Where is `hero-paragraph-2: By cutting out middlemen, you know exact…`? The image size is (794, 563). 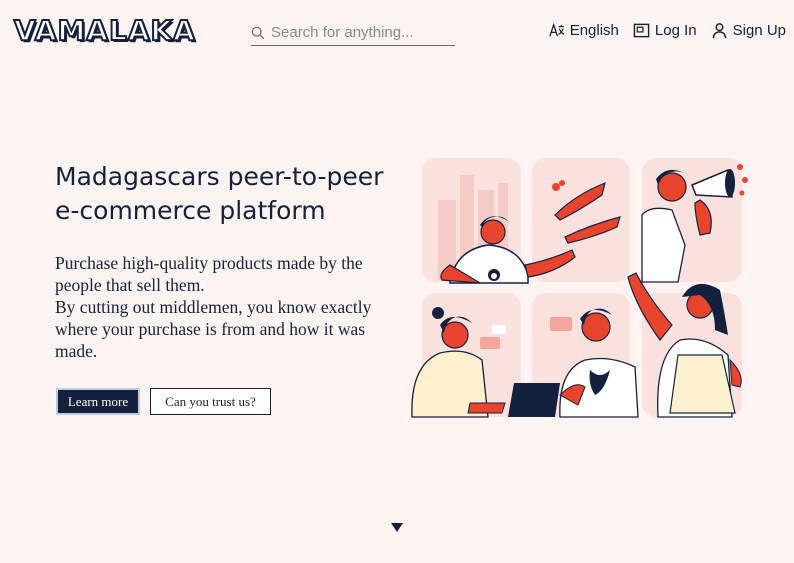 hero-paragraph-2: By cutting out middlemen, you know exact… is located at coordinates (213, 329).